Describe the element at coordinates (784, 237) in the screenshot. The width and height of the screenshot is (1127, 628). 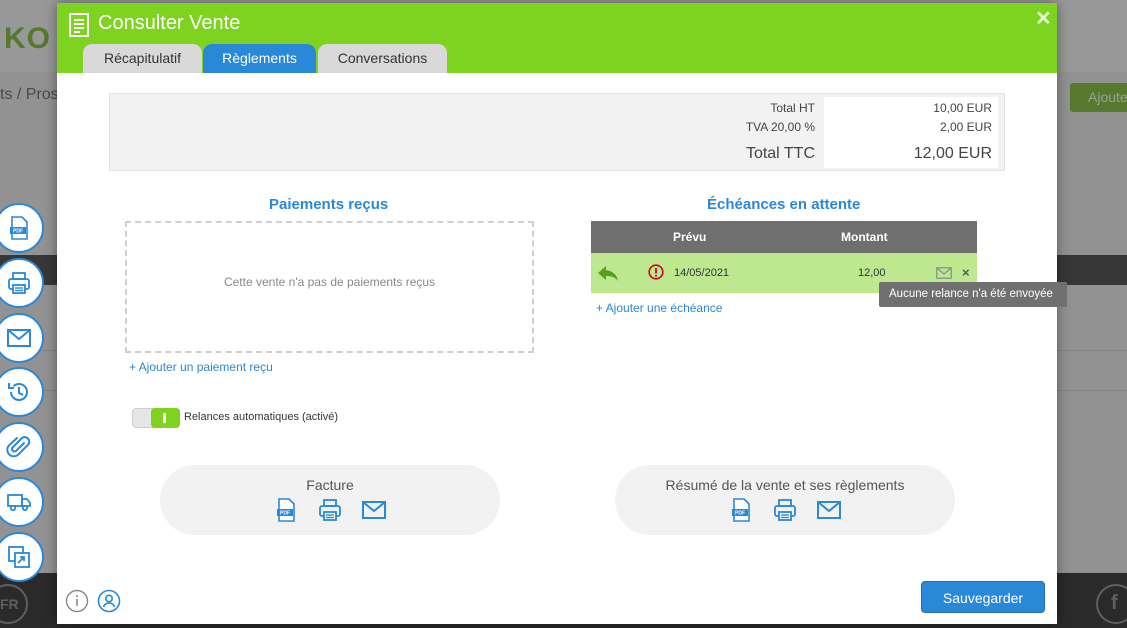
I see `echeances-table-header: Prévu Montant` at that location.